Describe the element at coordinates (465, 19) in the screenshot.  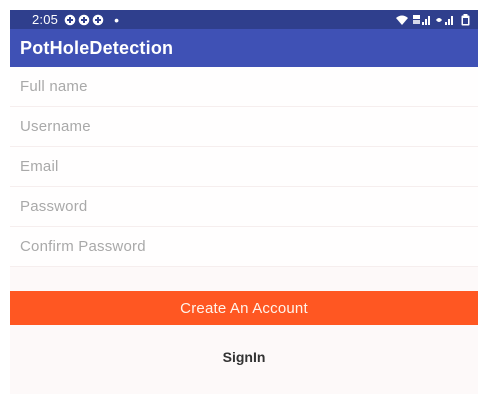
I see `battery-icon` at that location.